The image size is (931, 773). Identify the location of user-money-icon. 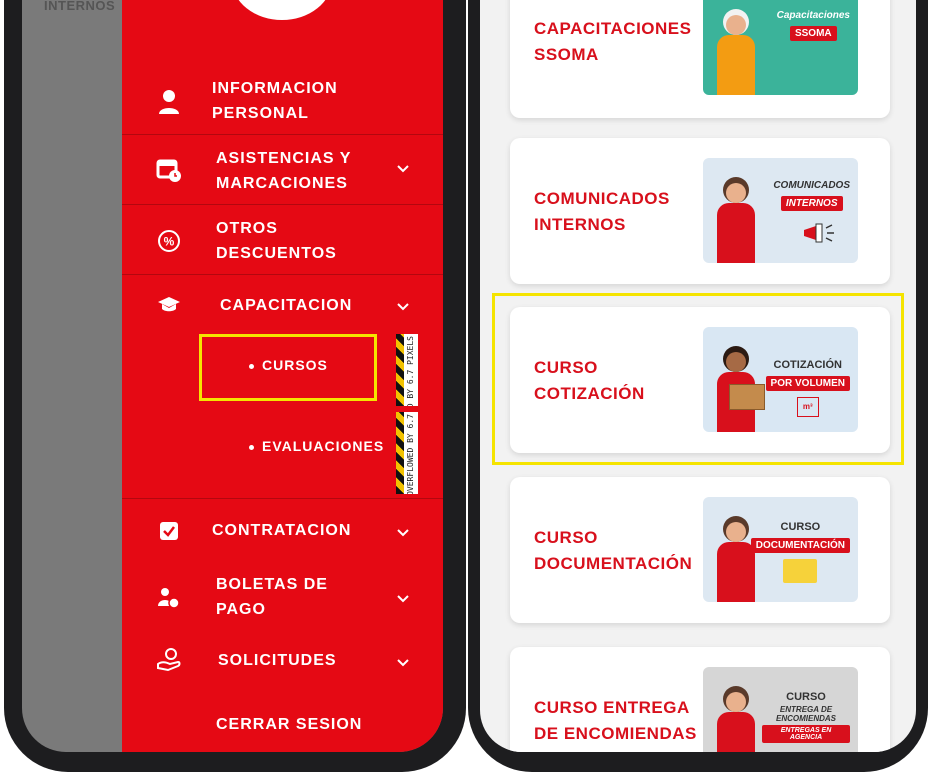
(169, 598).